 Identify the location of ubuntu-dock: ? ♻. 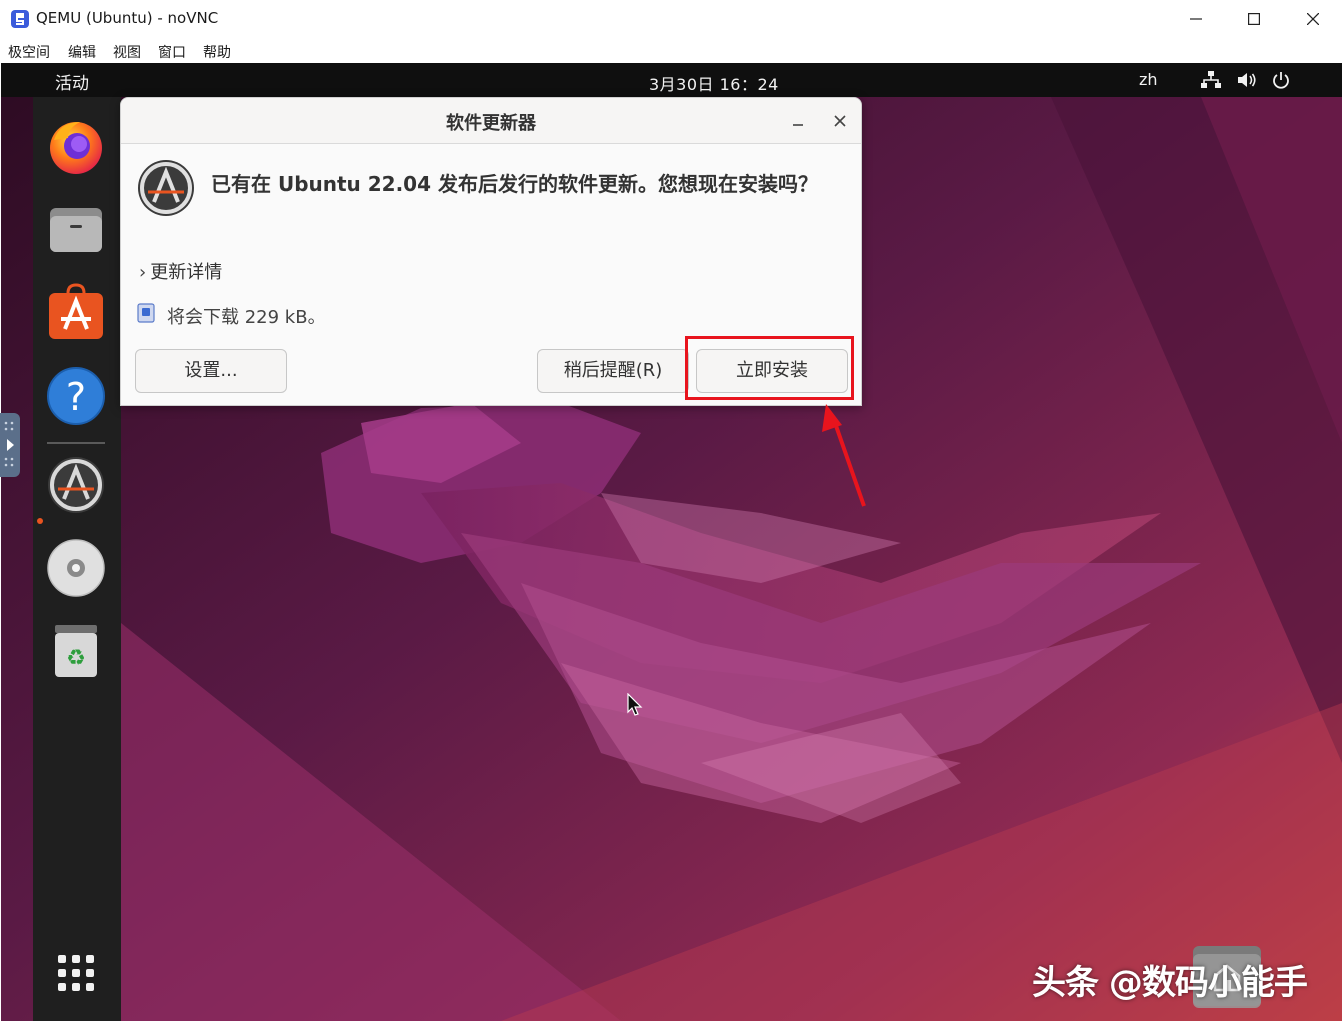
(77, 559).